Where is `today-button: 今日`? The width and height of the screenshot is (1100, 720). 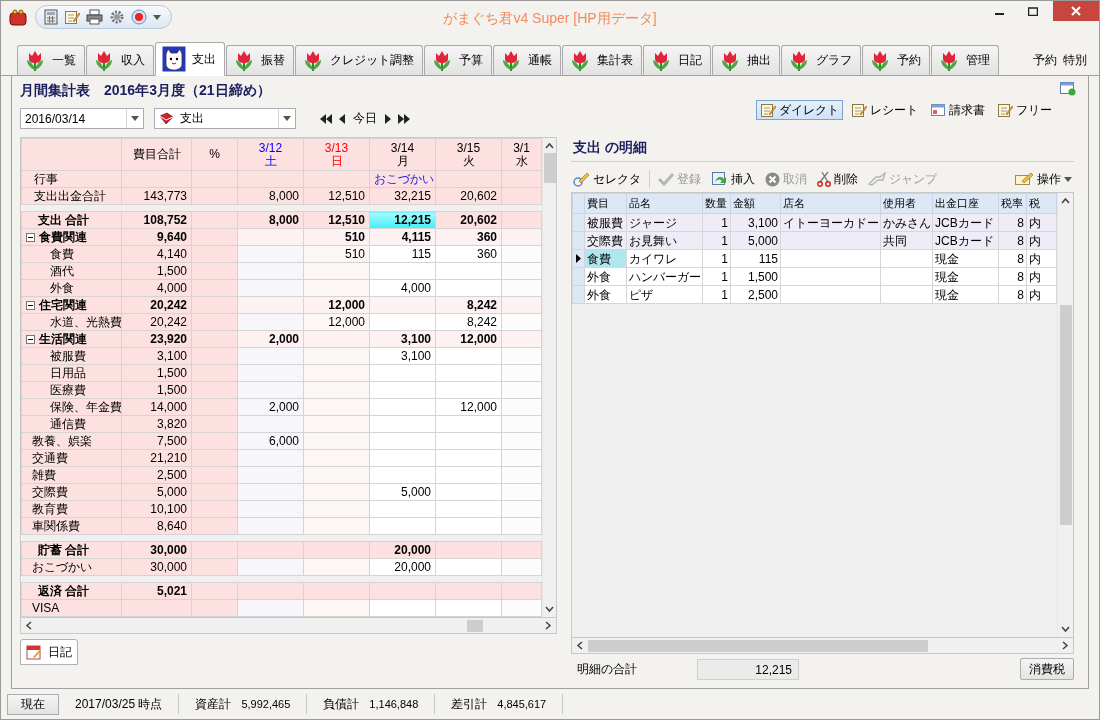
today-button: 今日 is located at coordinates (365, 118).